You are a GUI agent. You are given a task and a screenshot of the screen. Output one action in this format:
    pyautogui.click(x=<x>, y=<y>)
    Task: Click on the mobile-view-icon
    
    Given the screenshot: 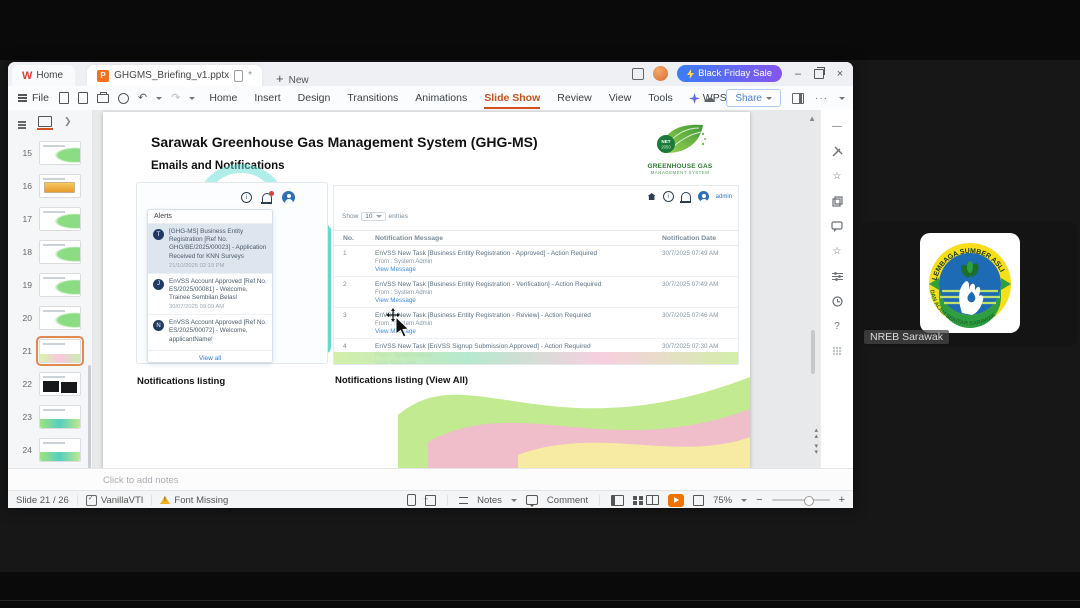 What is the action you would take?
    pyautogui.click(x=412, y=500)
    